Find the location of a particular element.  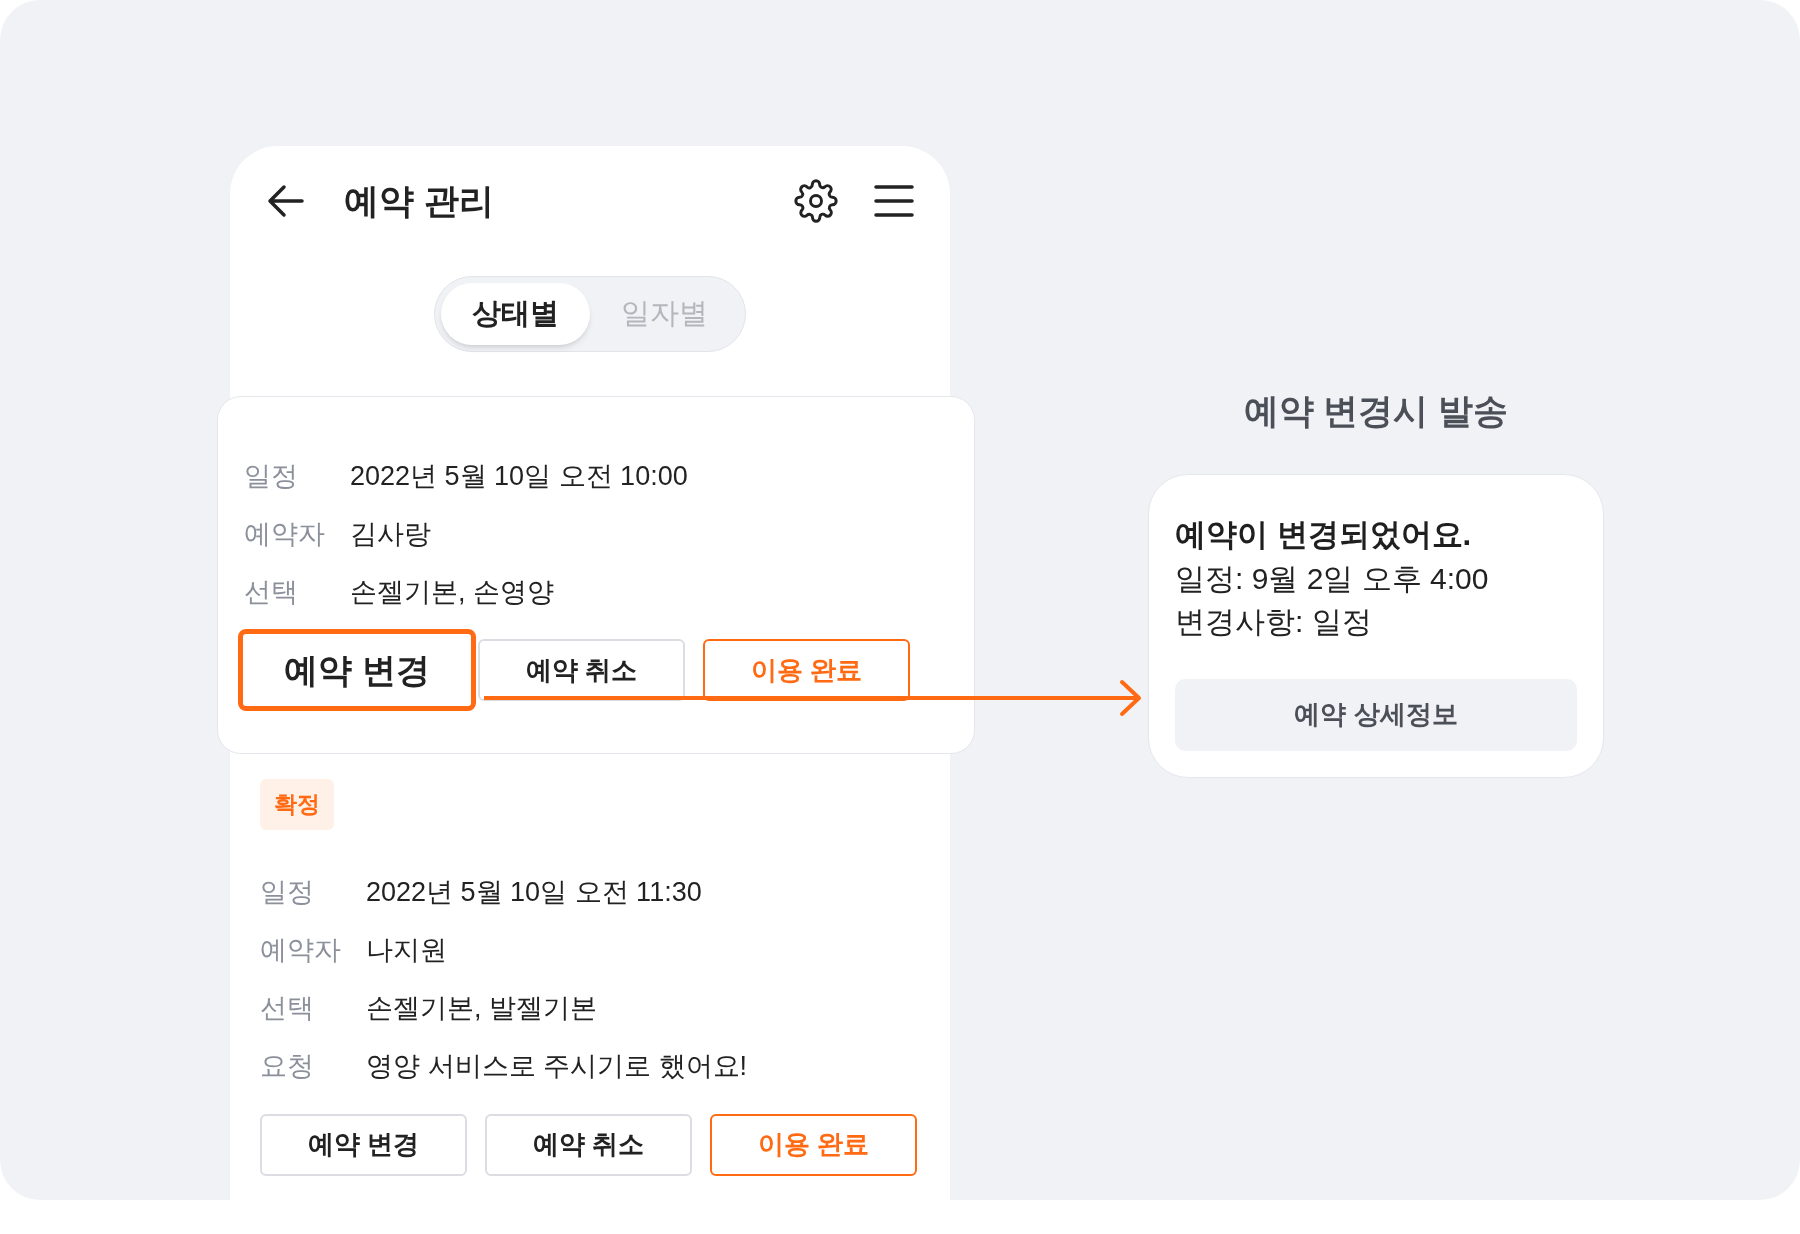

field-value: 손젤기본, 손영양 is located at coordinates (452, 592).